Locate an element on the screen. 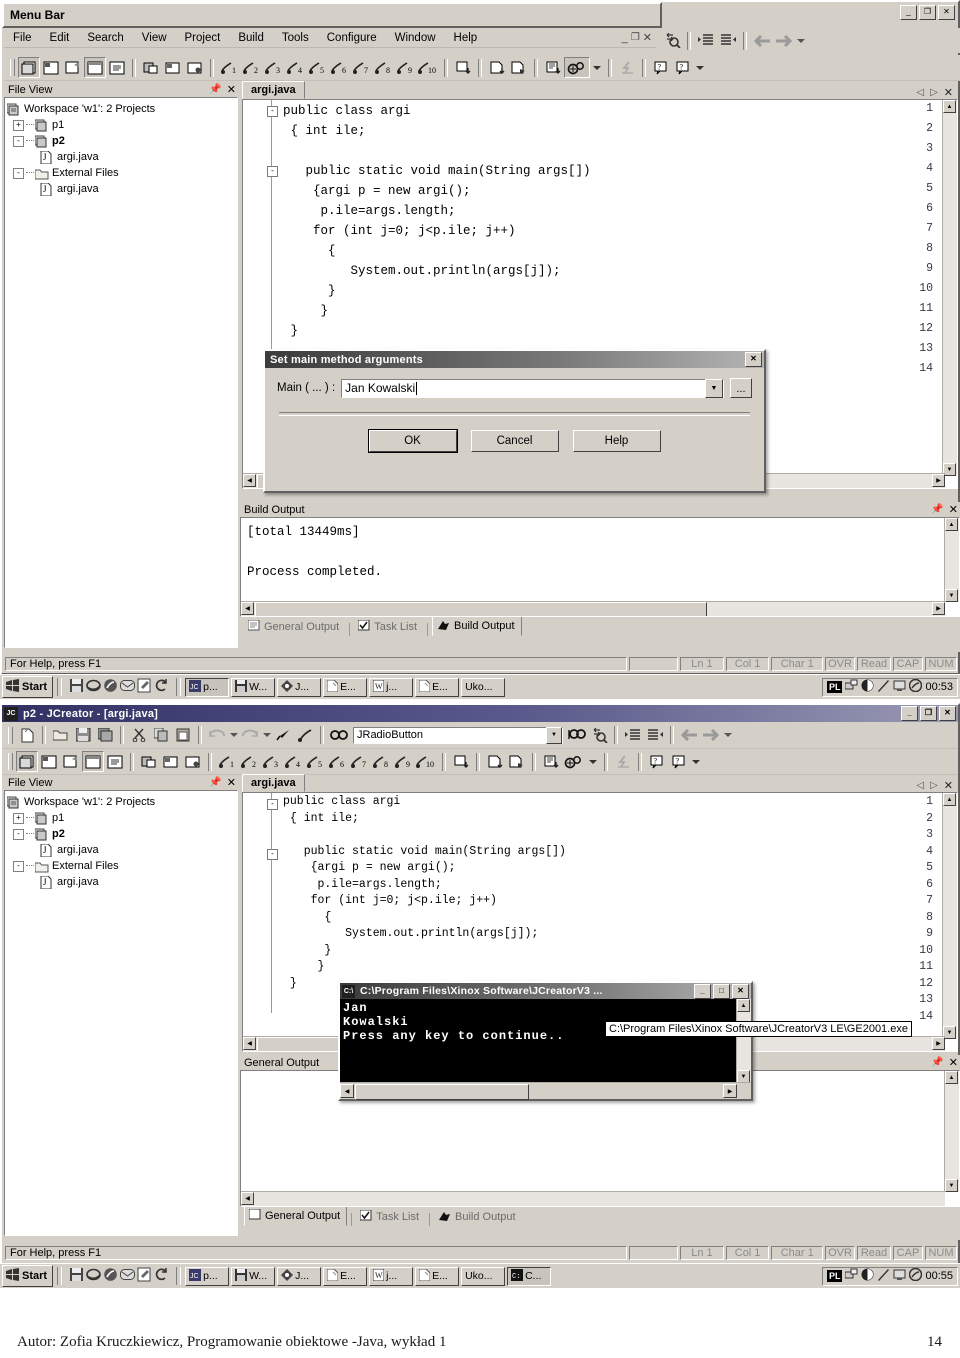  general-output-hscrollbar: ◀ is located at coordinates (593, 1198).